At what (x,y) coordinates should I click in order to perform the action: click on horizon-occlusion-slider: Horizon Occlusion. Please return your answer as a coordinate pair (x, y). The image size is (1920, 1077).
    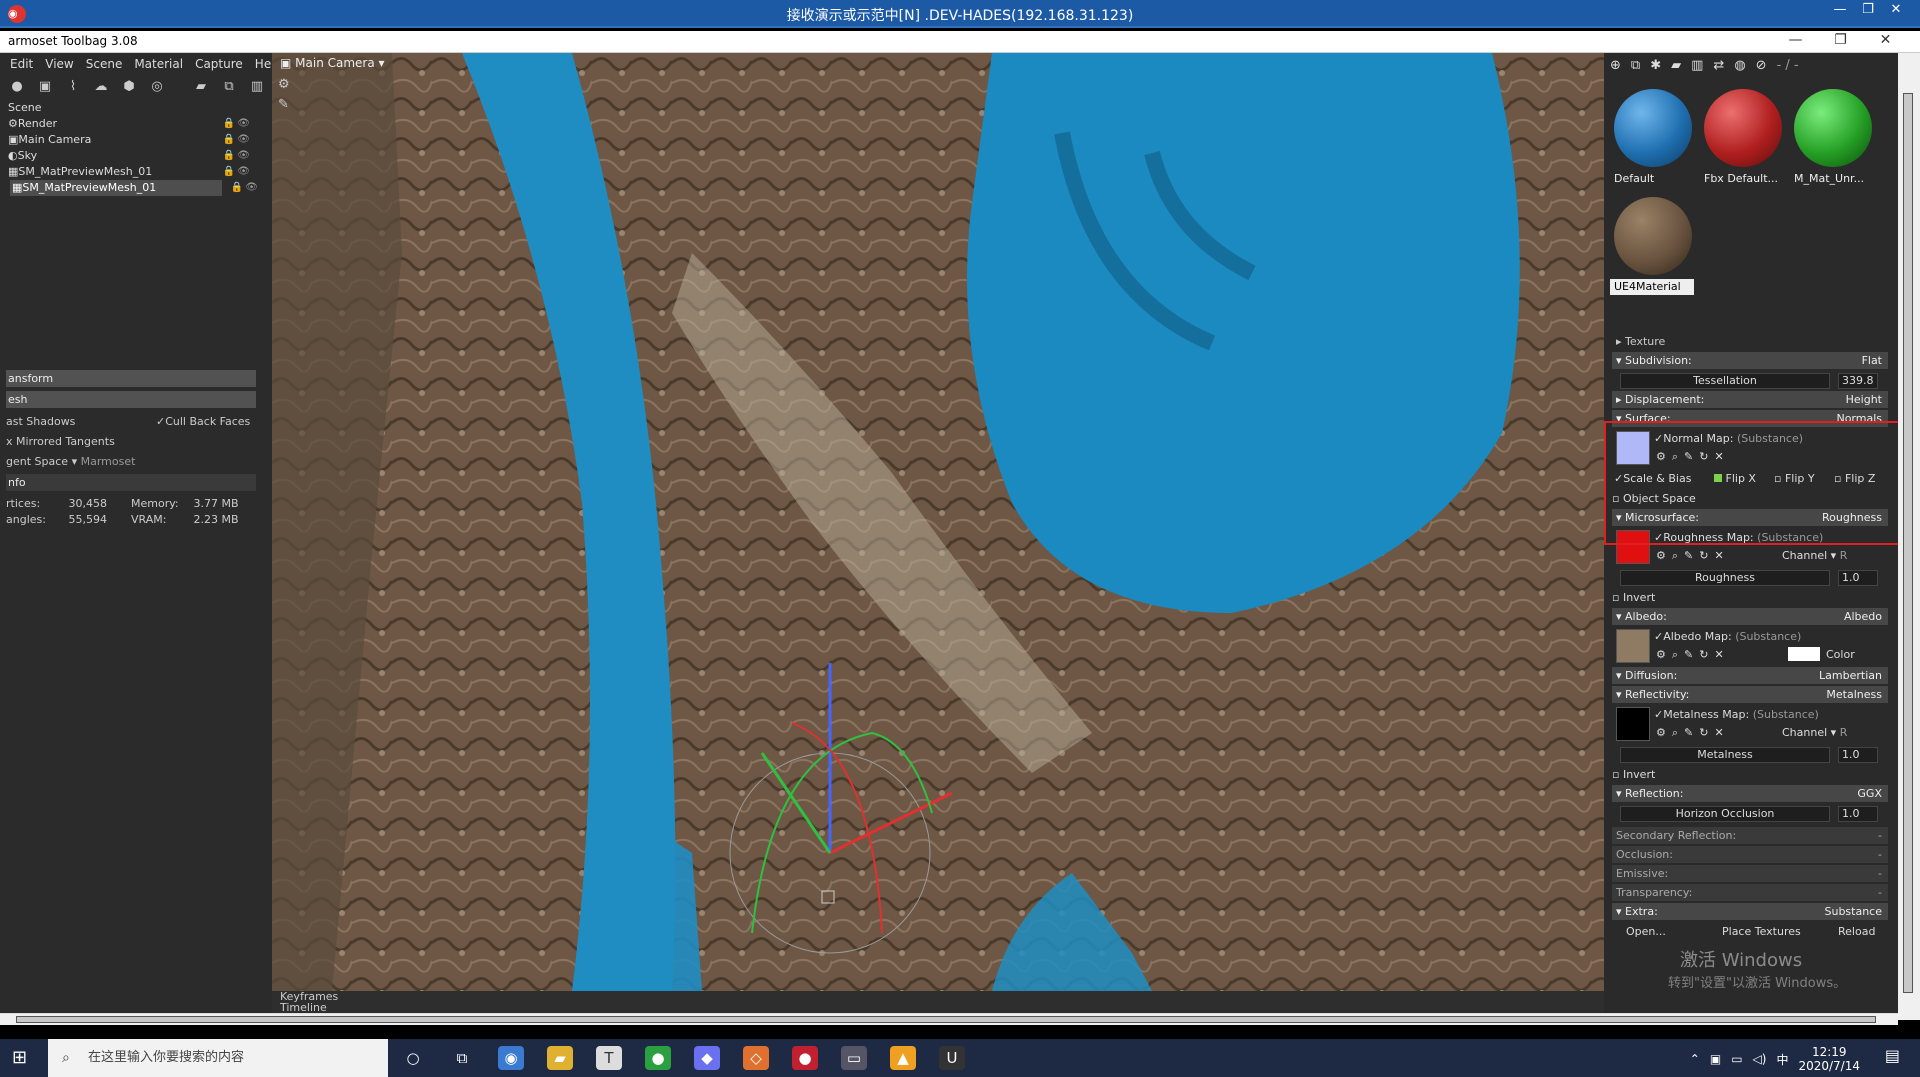
    Looking at the image, I should click on (1725, 814).